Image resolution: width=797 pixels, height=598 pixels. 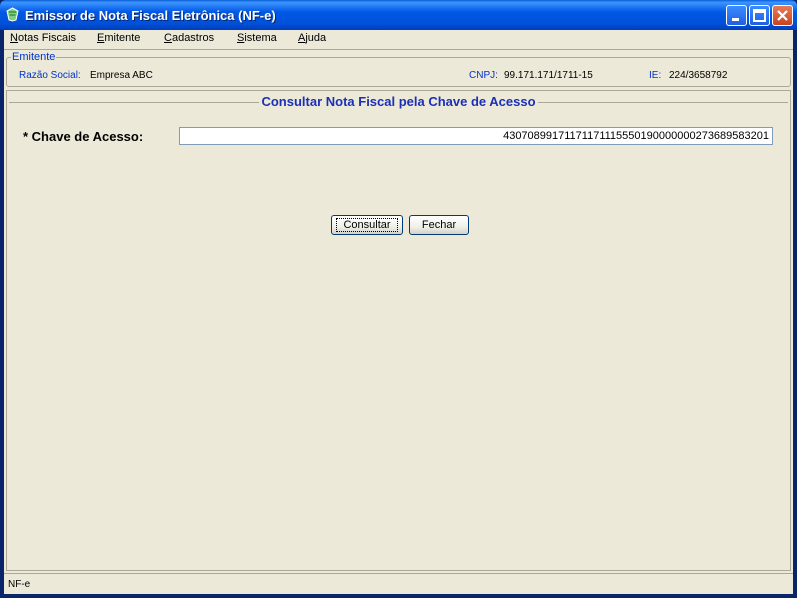 What do you see at coordinates (476, 136) in the screenshot?
I see `chave-acesso-input` at bounding box center [476, 136].